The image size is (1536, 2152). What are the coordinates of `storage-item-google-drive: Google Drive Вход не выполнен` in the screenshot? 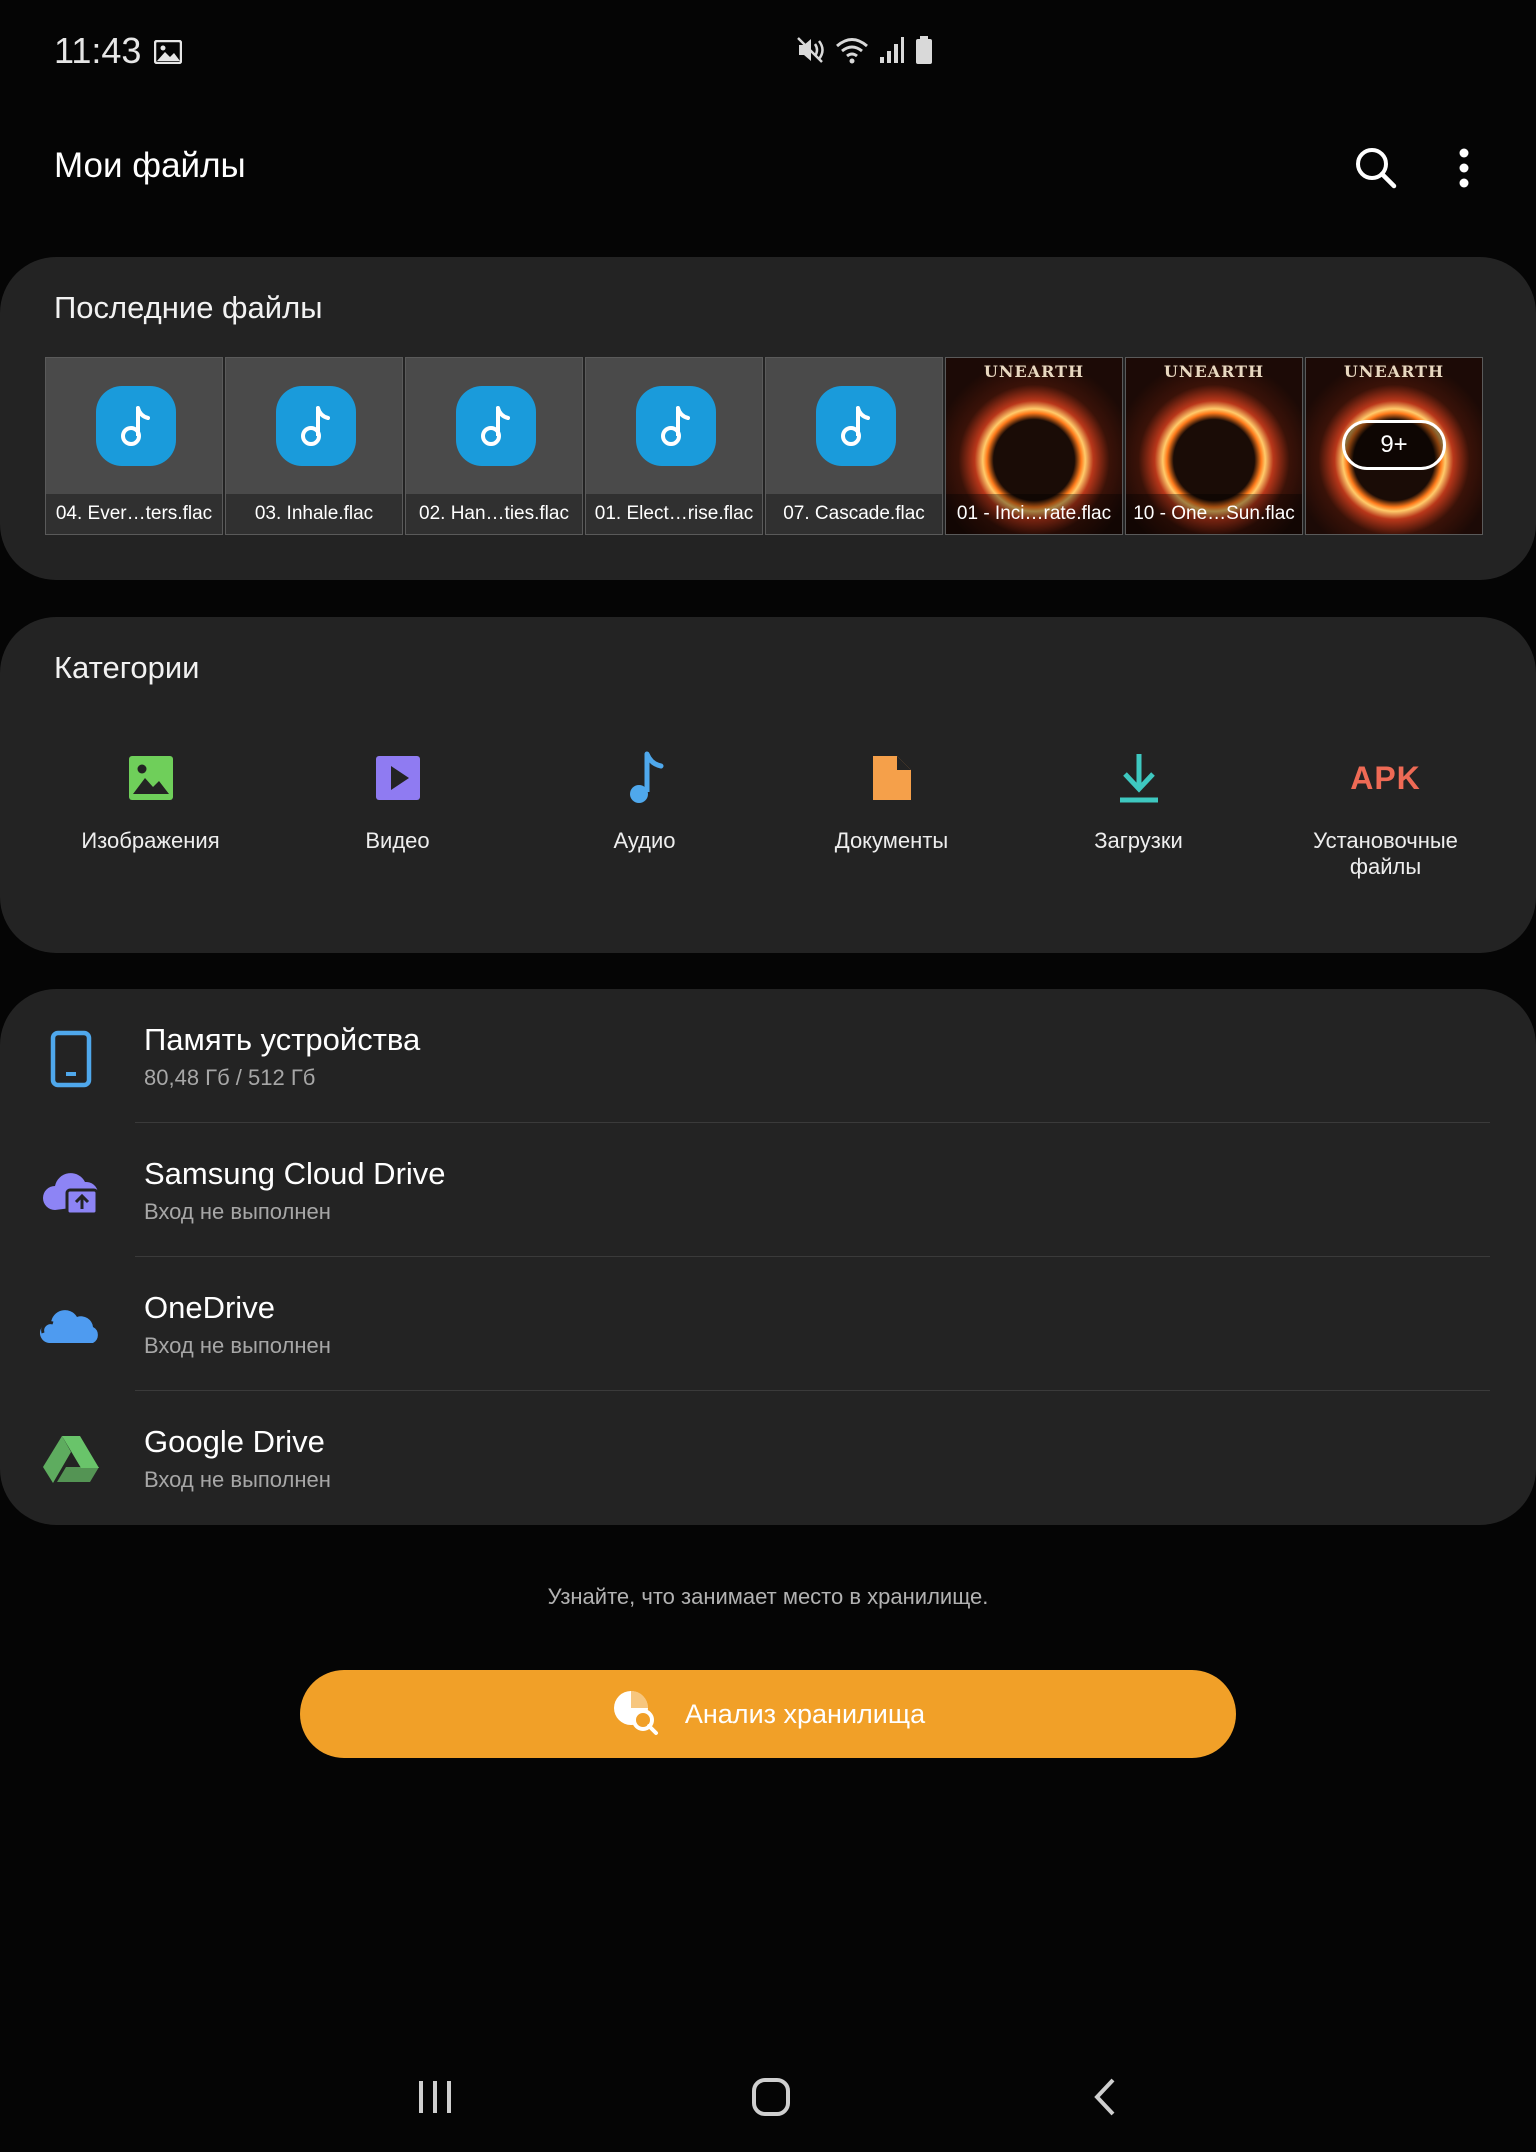 It's located at (768, 1459).